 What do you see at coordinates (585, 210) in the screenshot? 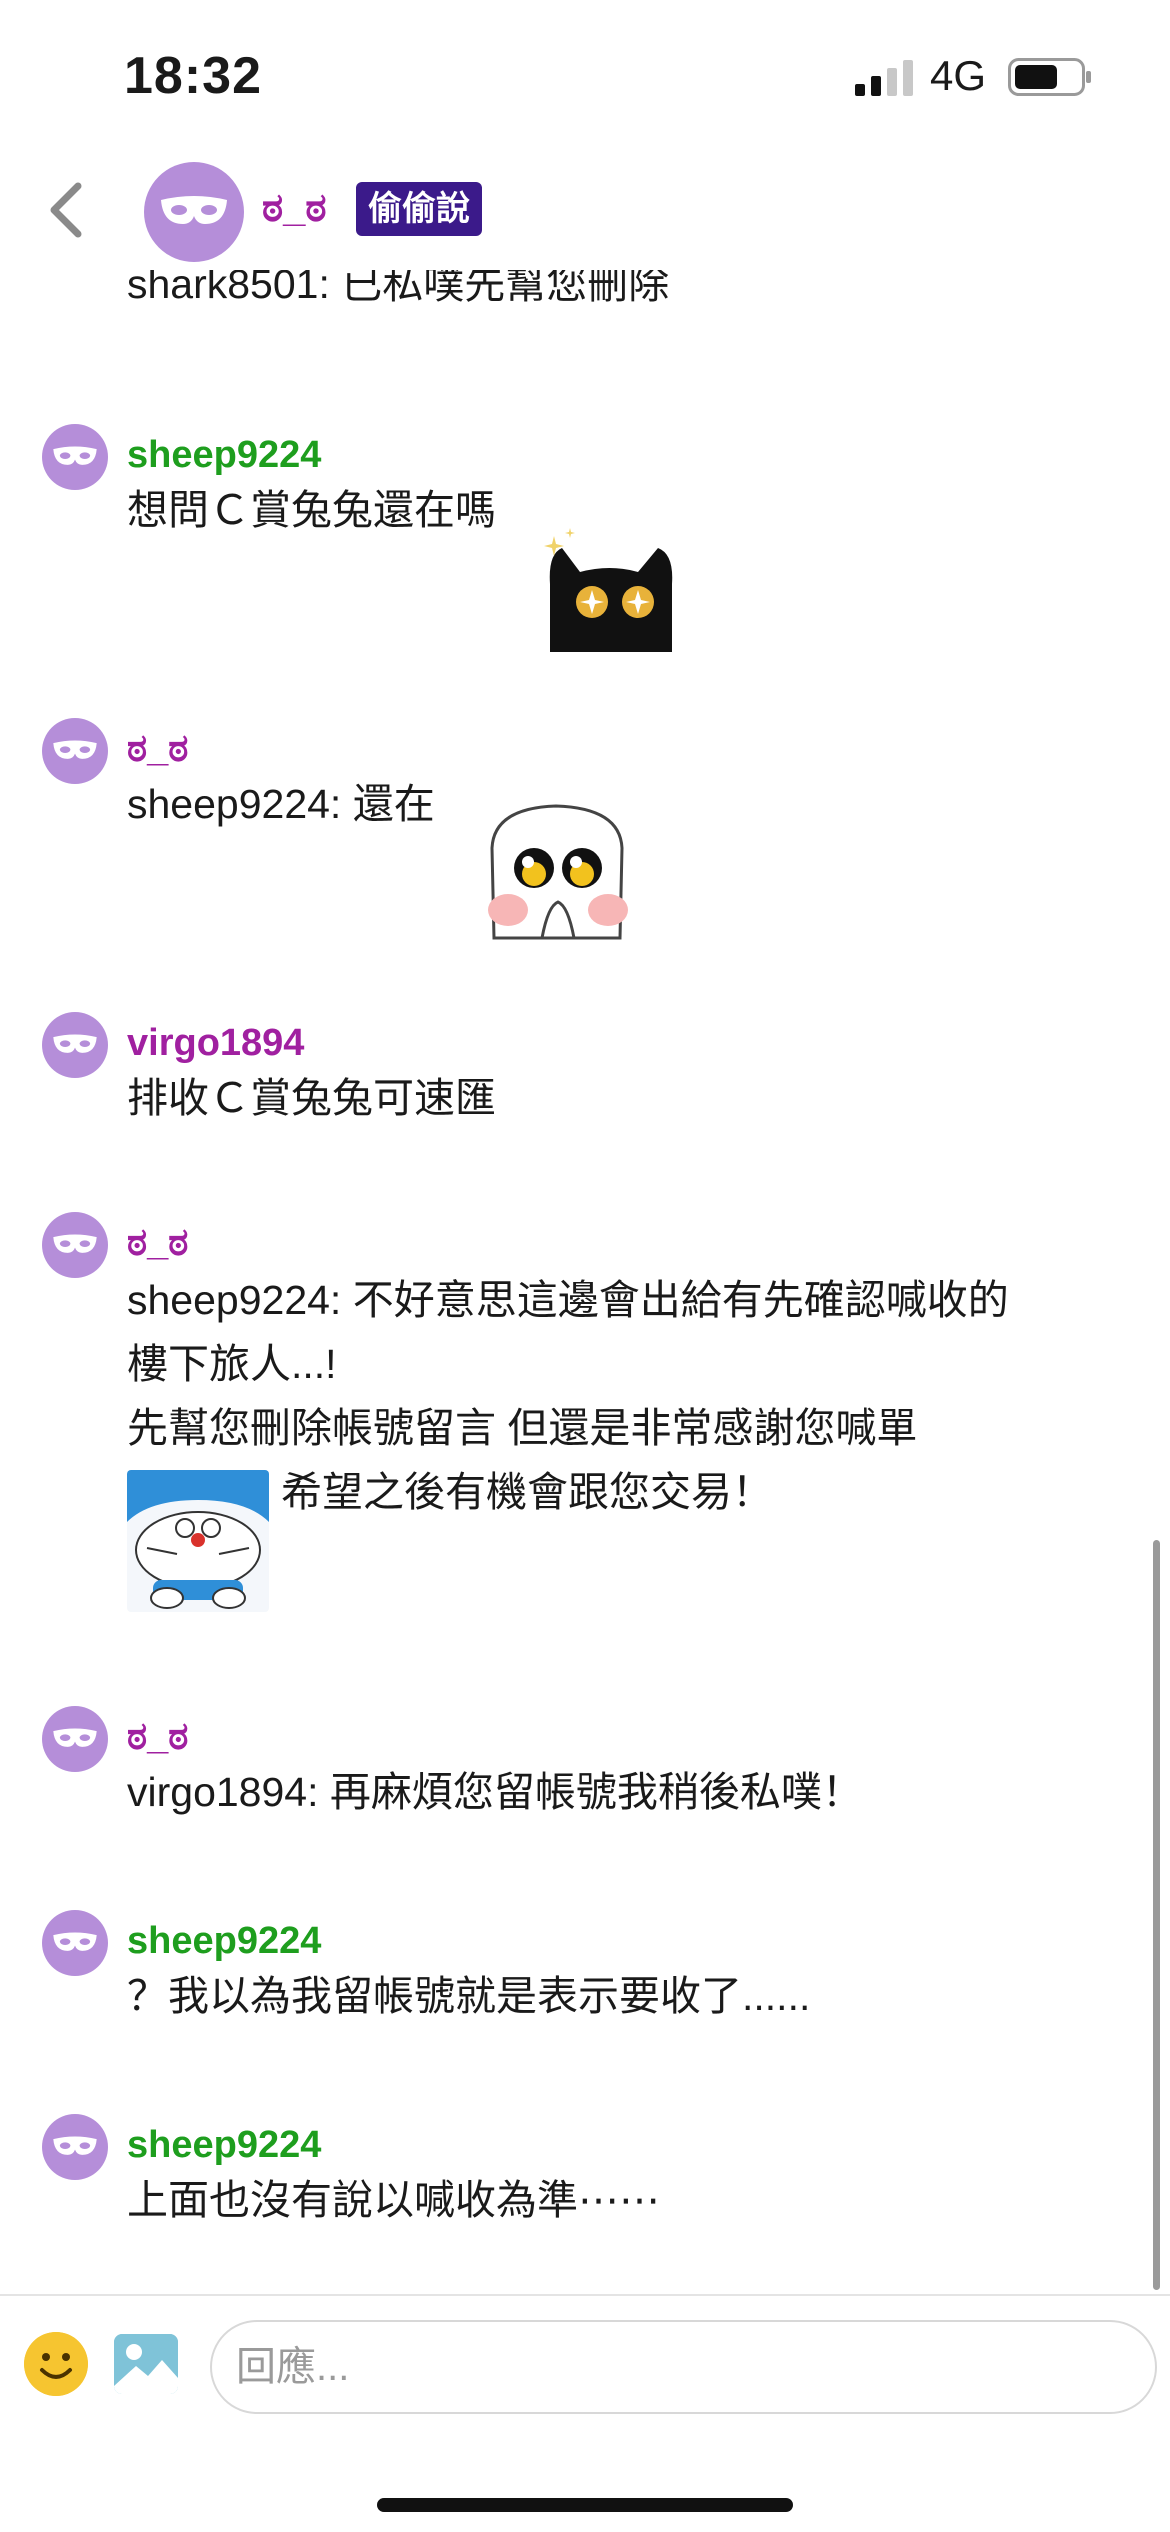
I see `chat-header: ಠ_ಠ 偷偷說` at bounding box center [585, 210].